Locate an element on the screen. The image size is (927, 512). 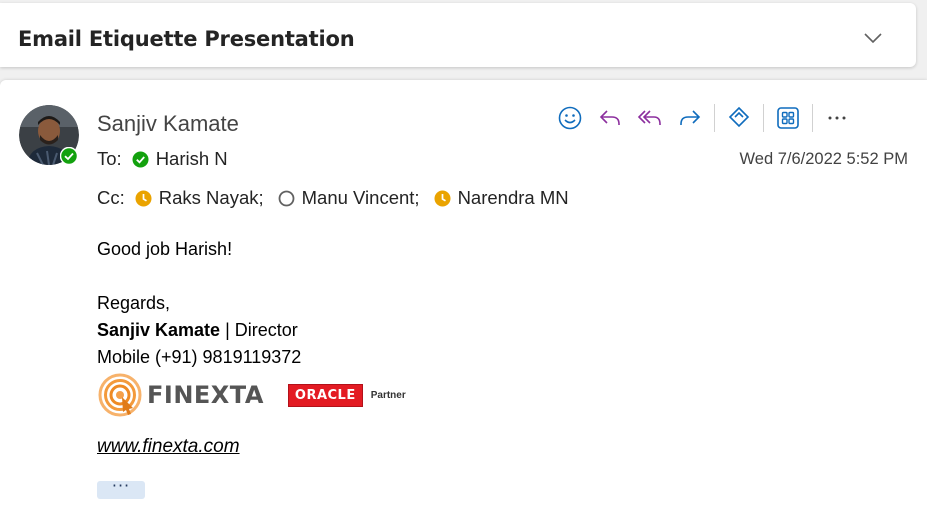
to-row: To: Harish N is located at coordinates (169, 159).